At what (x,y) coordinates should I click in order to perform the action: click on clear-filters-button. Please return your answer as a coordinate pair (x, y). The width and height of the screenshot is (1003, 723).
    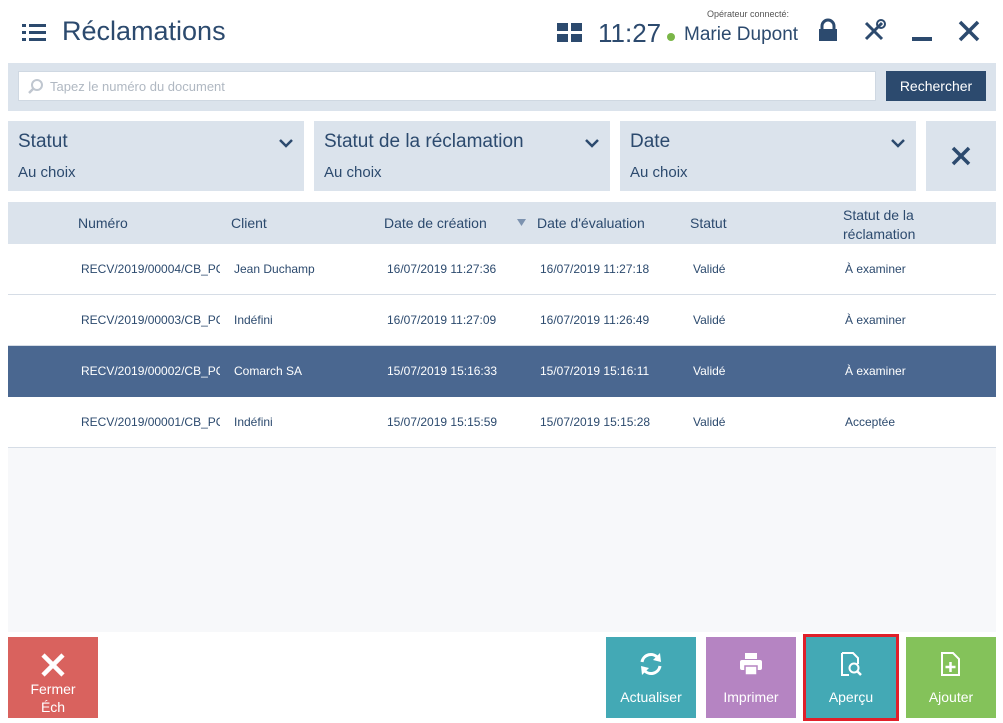
    Looking at the image, I should click on (961, 156).